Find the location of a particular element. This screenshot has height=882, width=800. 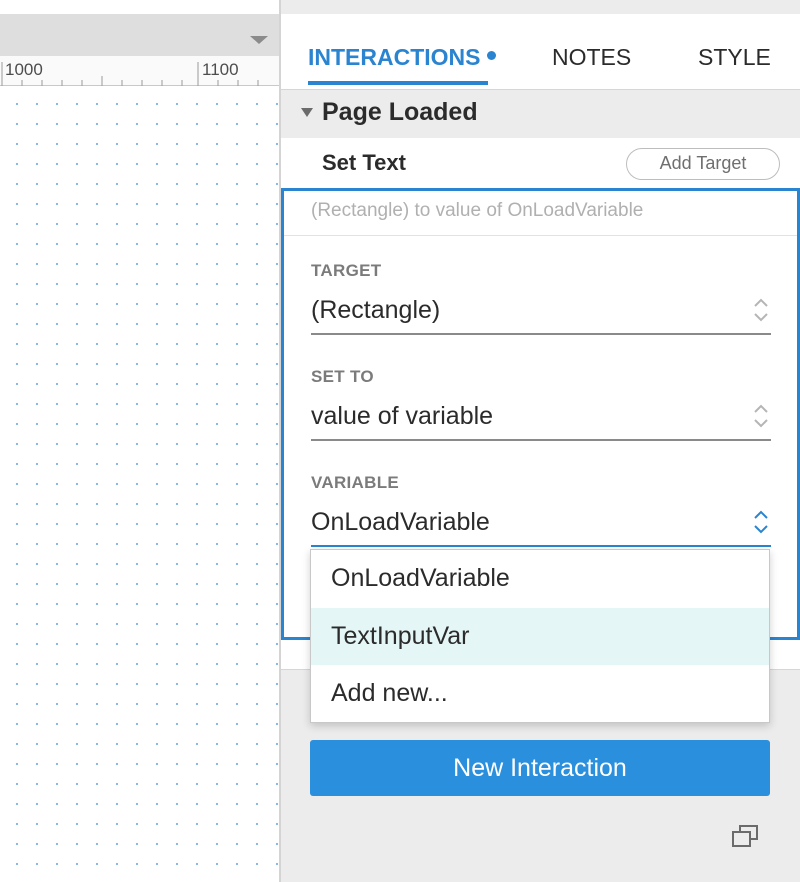

tab-interactions: INTERACTIONS is located at coordinates (402, 57).